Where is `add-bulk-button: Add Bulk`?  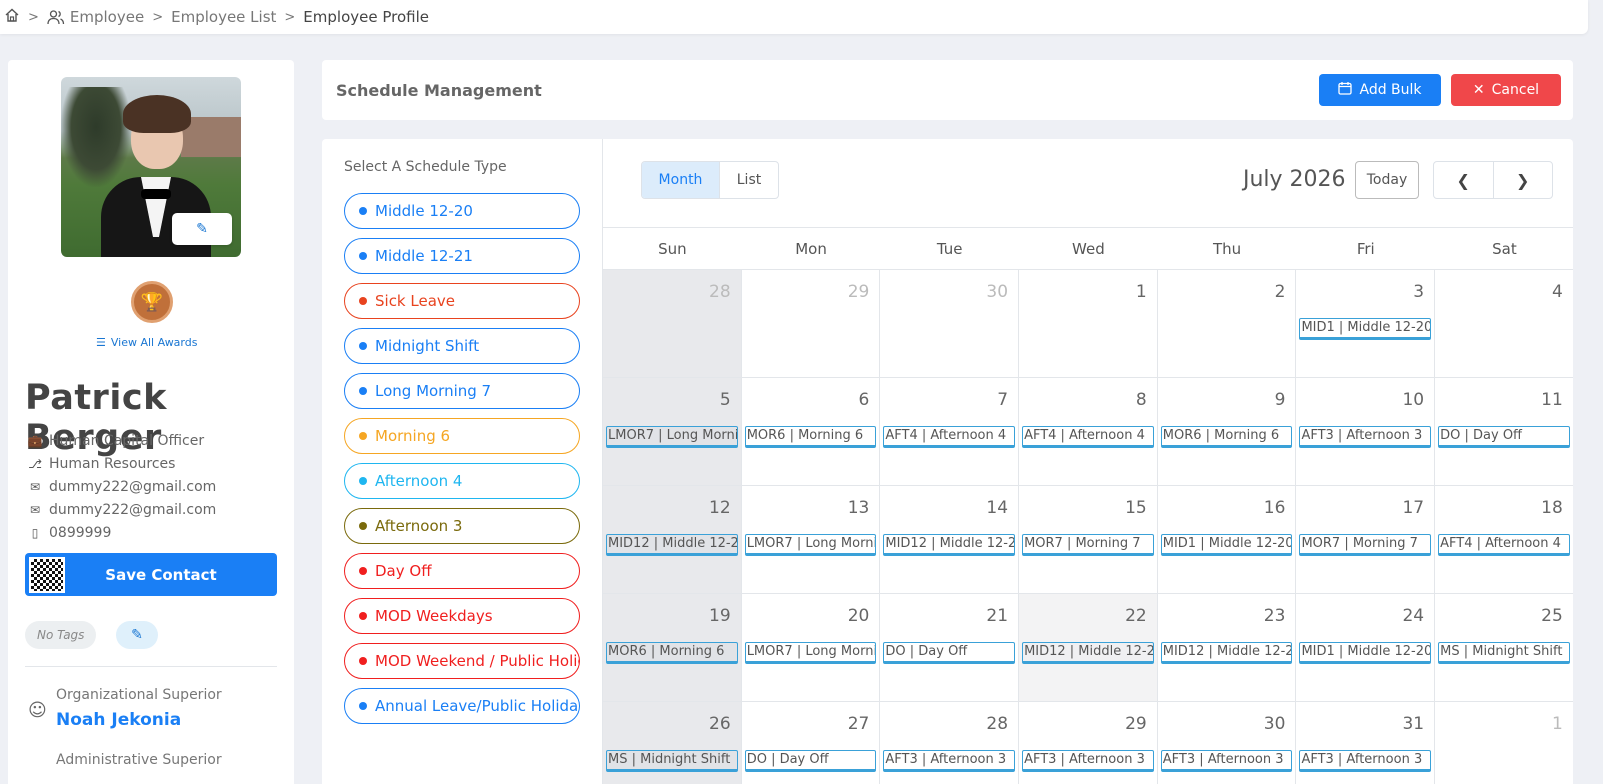
add-bulk-button: Add Bulk is located at coordinates (1380, 90).